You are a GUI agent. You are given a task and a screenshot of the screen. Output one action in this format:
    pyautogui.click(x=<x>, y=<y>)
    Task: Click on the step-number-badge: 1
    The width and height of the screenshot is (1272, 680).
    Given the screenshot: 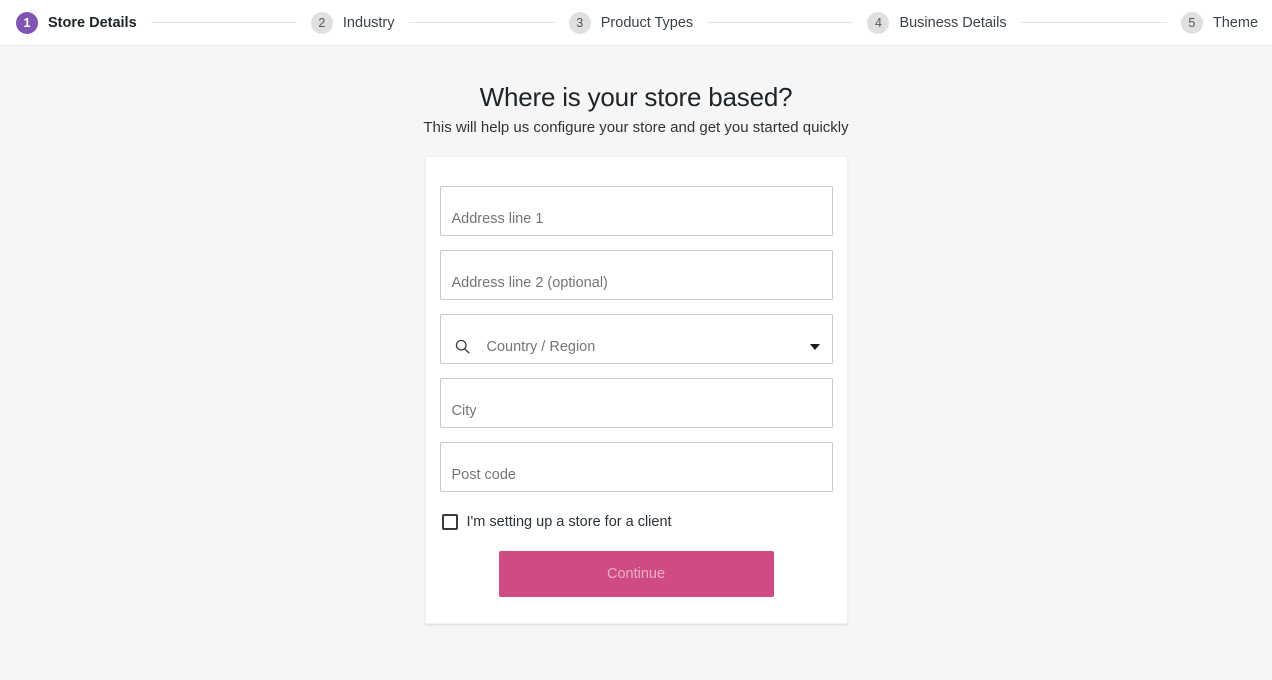 What is the action you would take?
    pyautogui.click(x=27, y=22)
    